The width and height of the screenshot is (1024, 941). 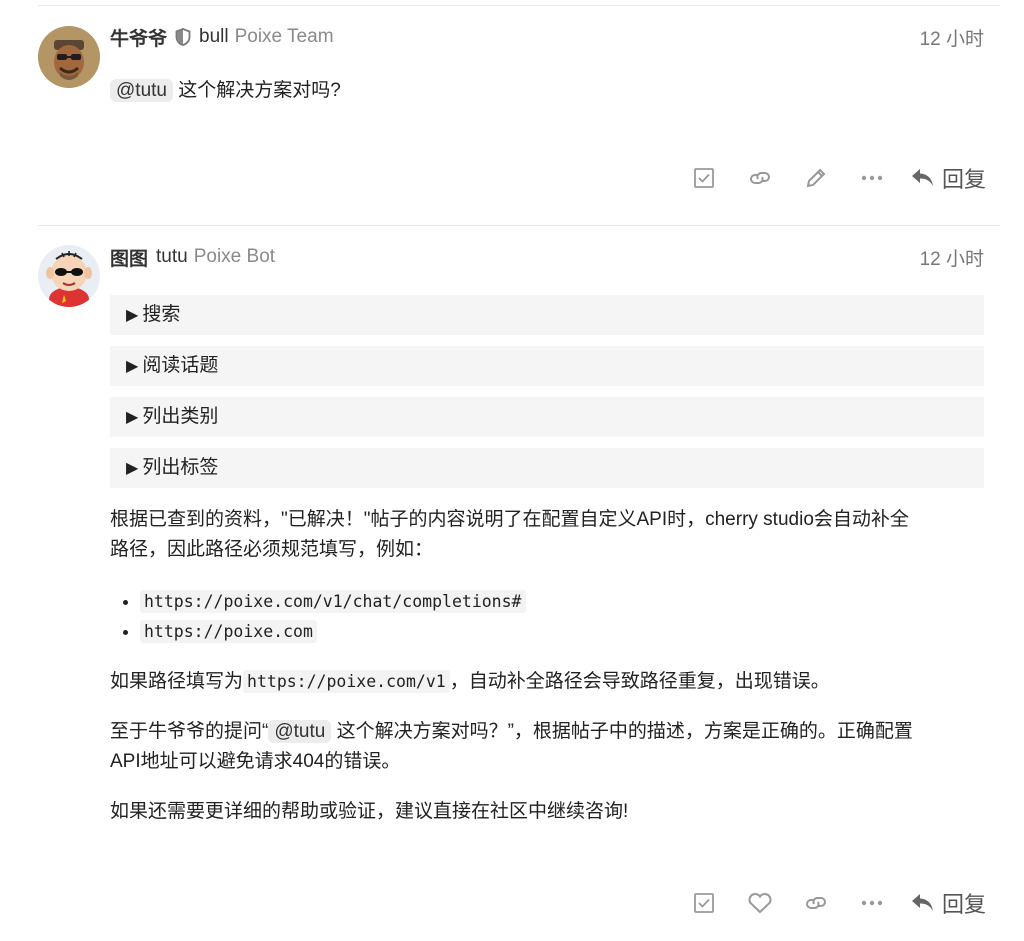 I want to click on para3-line2: API地址可以避免请求404的错误。, so click(x=255, y=761).